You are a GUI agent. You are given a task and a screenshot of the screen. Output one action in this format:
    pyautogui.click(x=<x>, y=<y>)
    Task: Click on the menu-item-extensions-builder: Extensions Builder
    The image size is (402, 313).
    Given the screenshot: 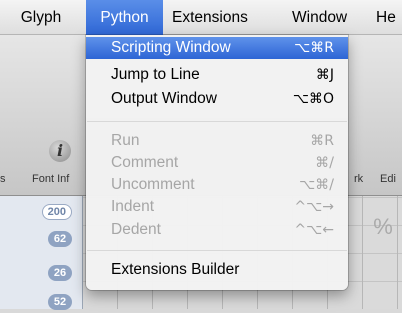 What is the action you would take?
    pyautogui.click(x=217, y=270)
    